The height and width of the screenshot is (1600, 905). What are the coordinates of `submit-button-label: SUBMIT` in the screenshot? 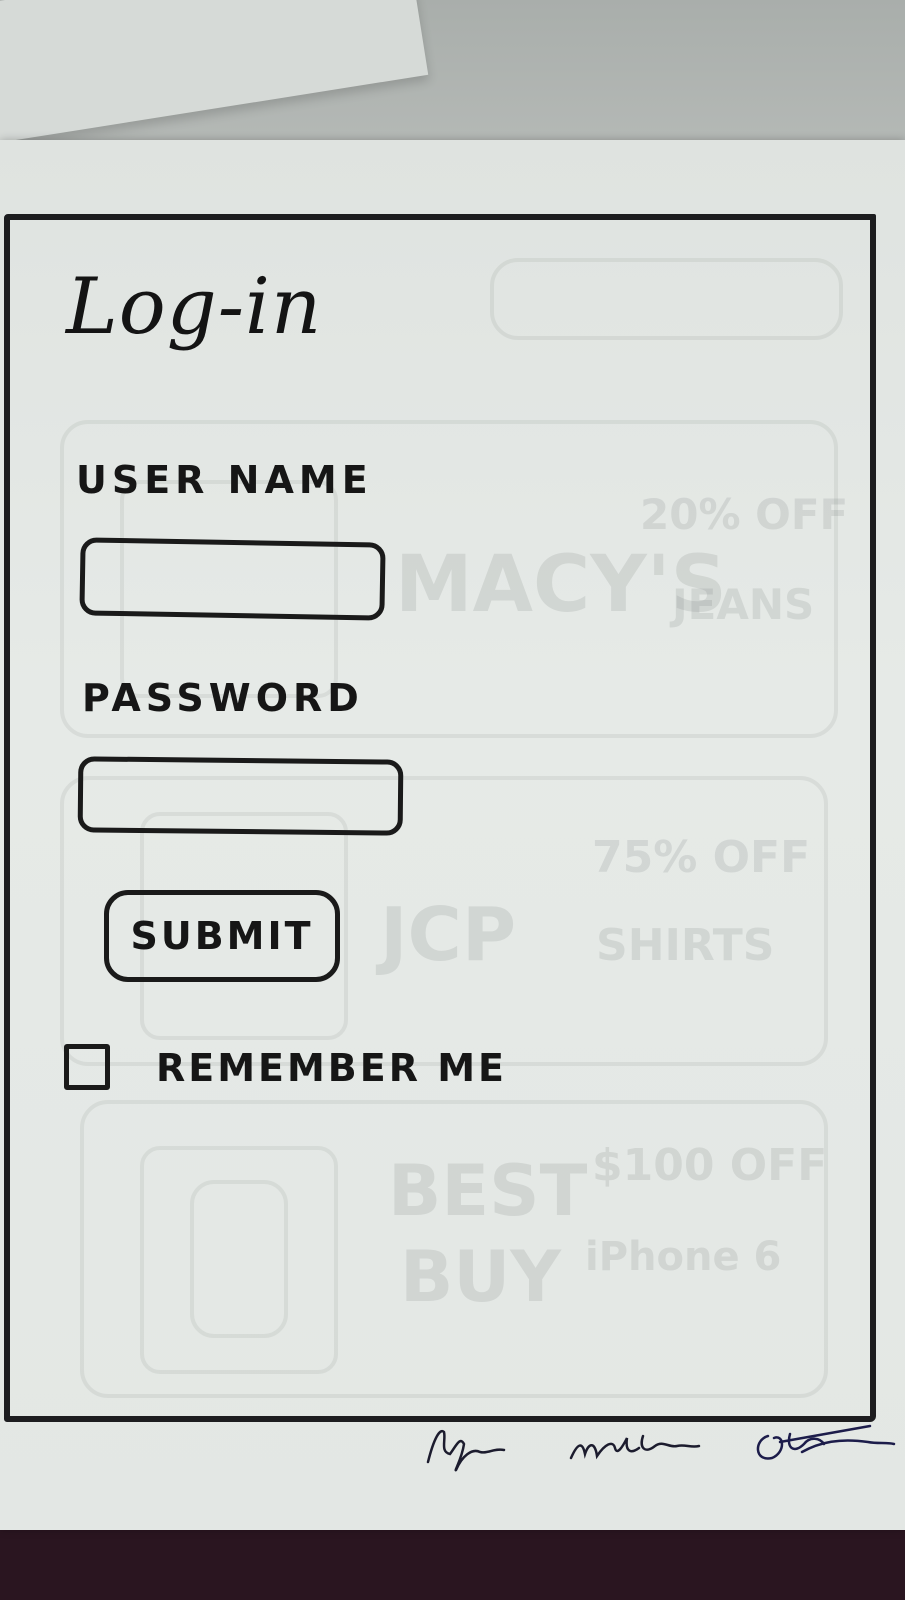 It's located at (222, 936).